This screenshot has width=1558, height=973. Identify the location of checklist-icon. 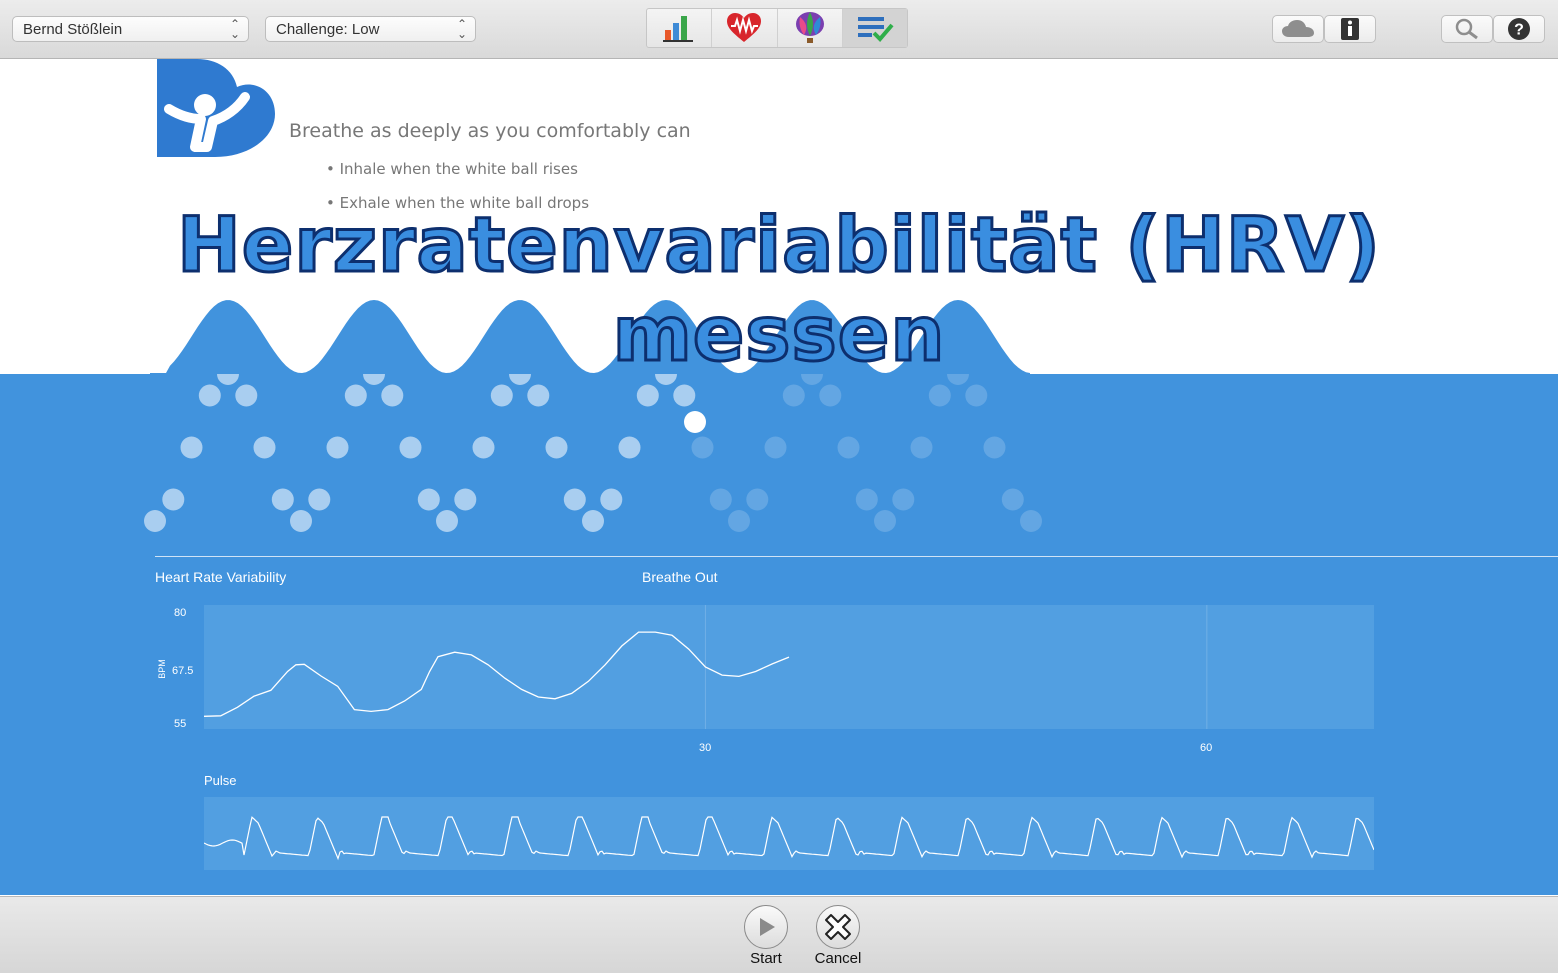
(875, 29).